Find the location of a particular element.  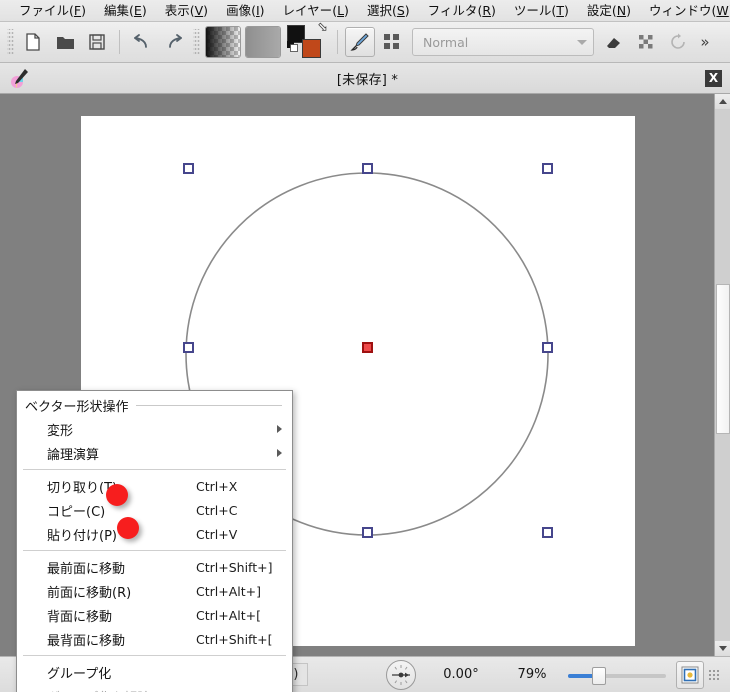

context-menu-item: 背面に移動 Ctrl+Alt+[ is located at coordinates (154, 615).